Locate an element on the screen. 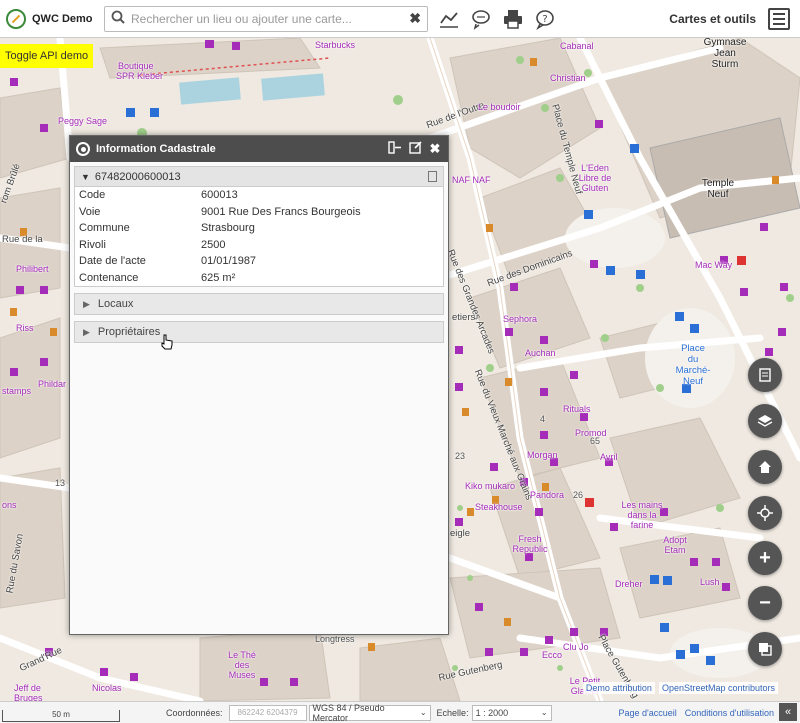 The width and height of the screenshot is (800, 723). map-label-mac-way: Mac Way is located at coordinates (714, 265).